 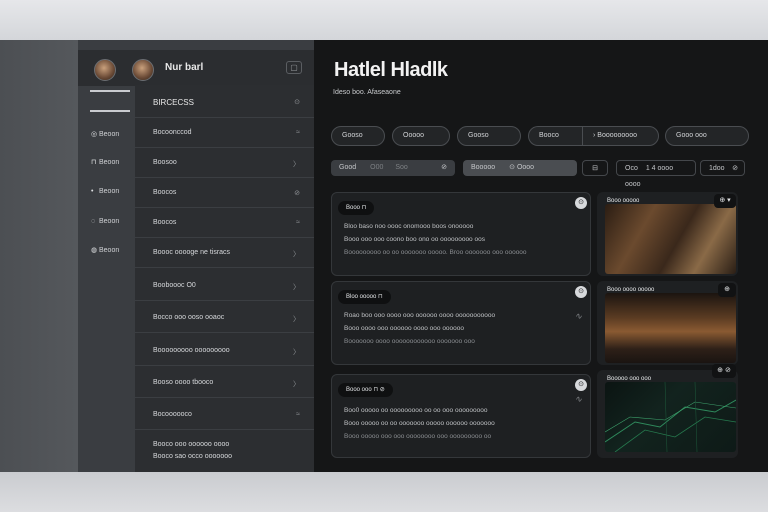 I want to click on filter-field: Good O00 Soo ⊘, so click(x=393, y=168).